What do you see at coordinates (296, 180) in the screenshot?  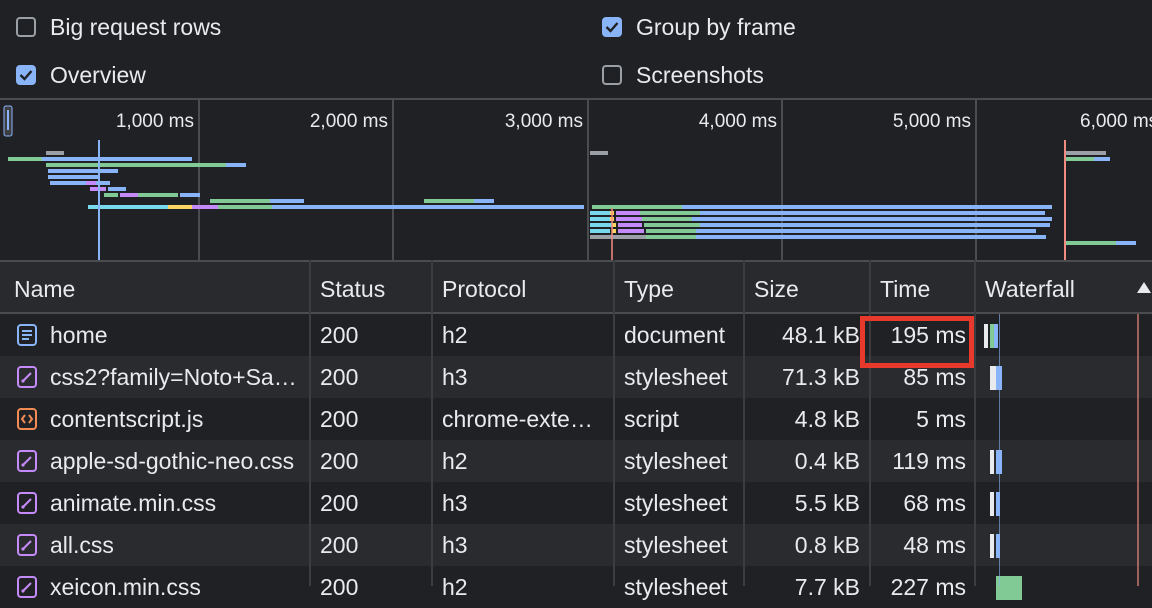 I see `overview-bars-left` at bounding box center [296, 180].